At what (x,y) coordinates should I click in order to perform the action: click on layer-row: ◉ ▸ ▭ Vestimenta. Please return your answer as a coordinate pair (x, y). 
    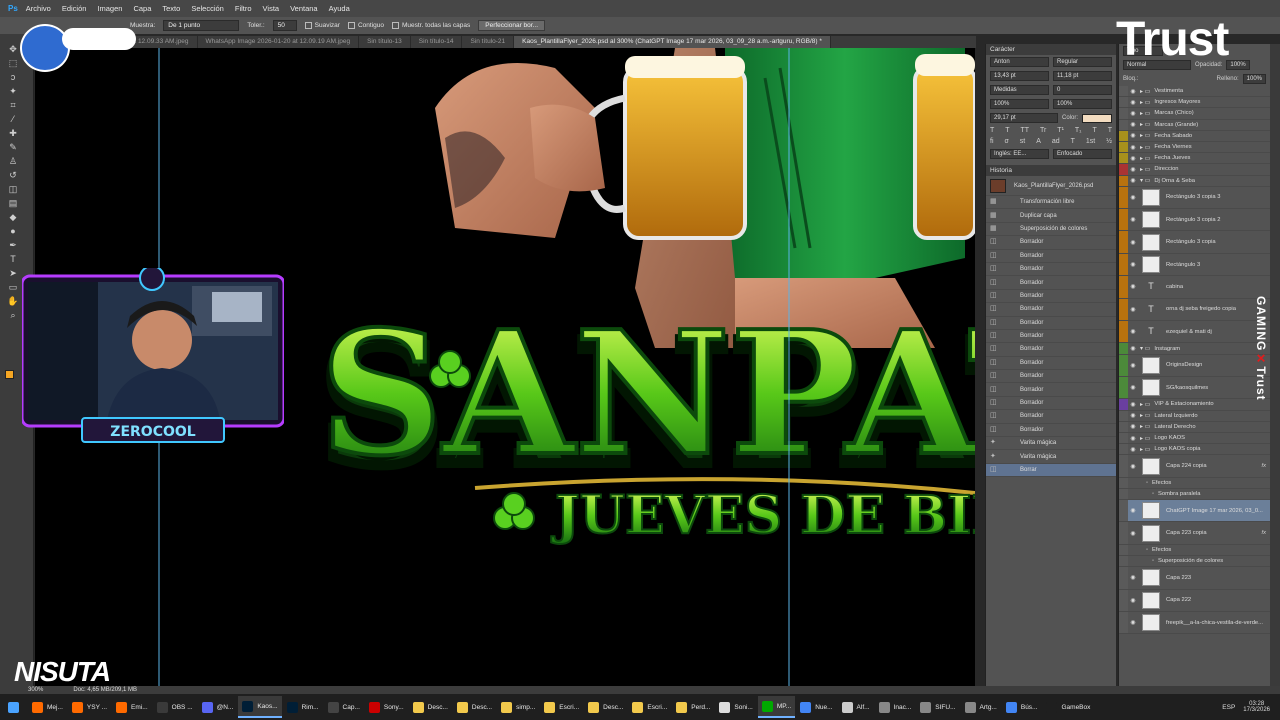
    Looking at the image, I should click on (1194, 92).